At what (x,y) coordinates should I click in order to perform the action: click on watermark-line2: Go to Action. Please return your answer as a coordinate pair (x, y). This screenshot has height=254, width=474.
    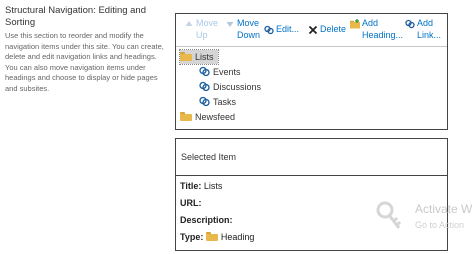
    Looking at the image, I should click on (440, 225).